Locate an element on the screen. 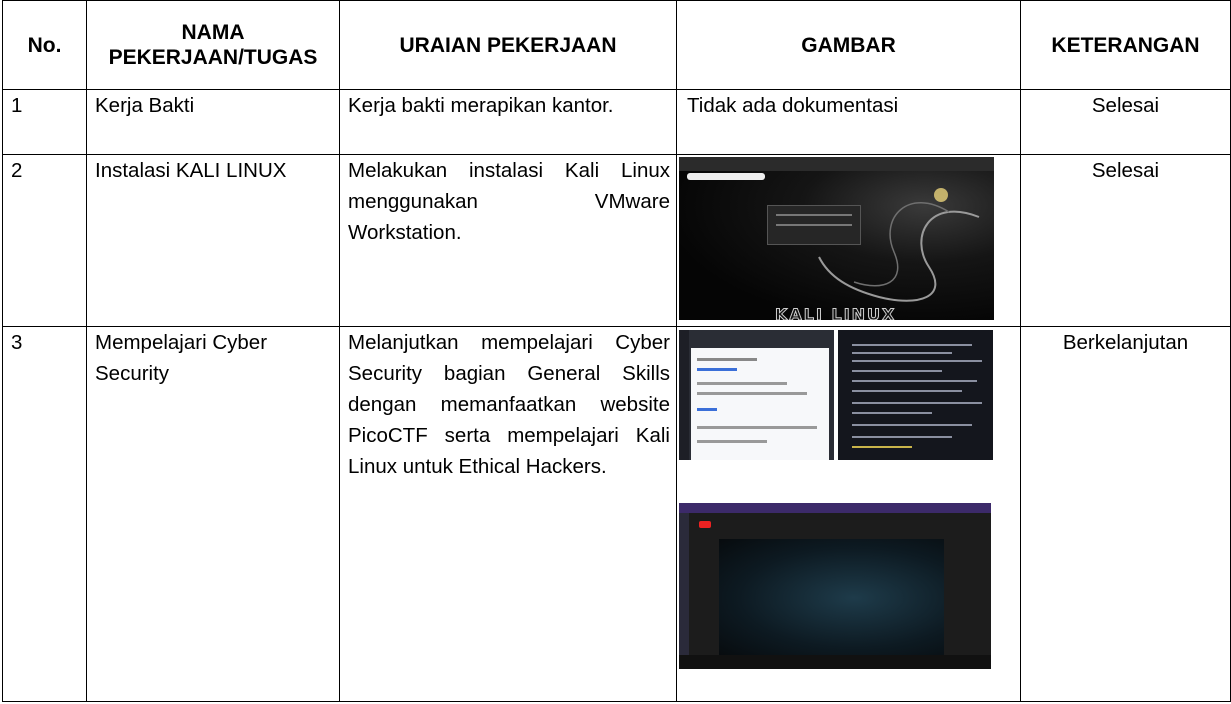 Image resolution: width=1231 pixels, height=704 pixels. terminal-screenshot is located at coordinates (915, 395).